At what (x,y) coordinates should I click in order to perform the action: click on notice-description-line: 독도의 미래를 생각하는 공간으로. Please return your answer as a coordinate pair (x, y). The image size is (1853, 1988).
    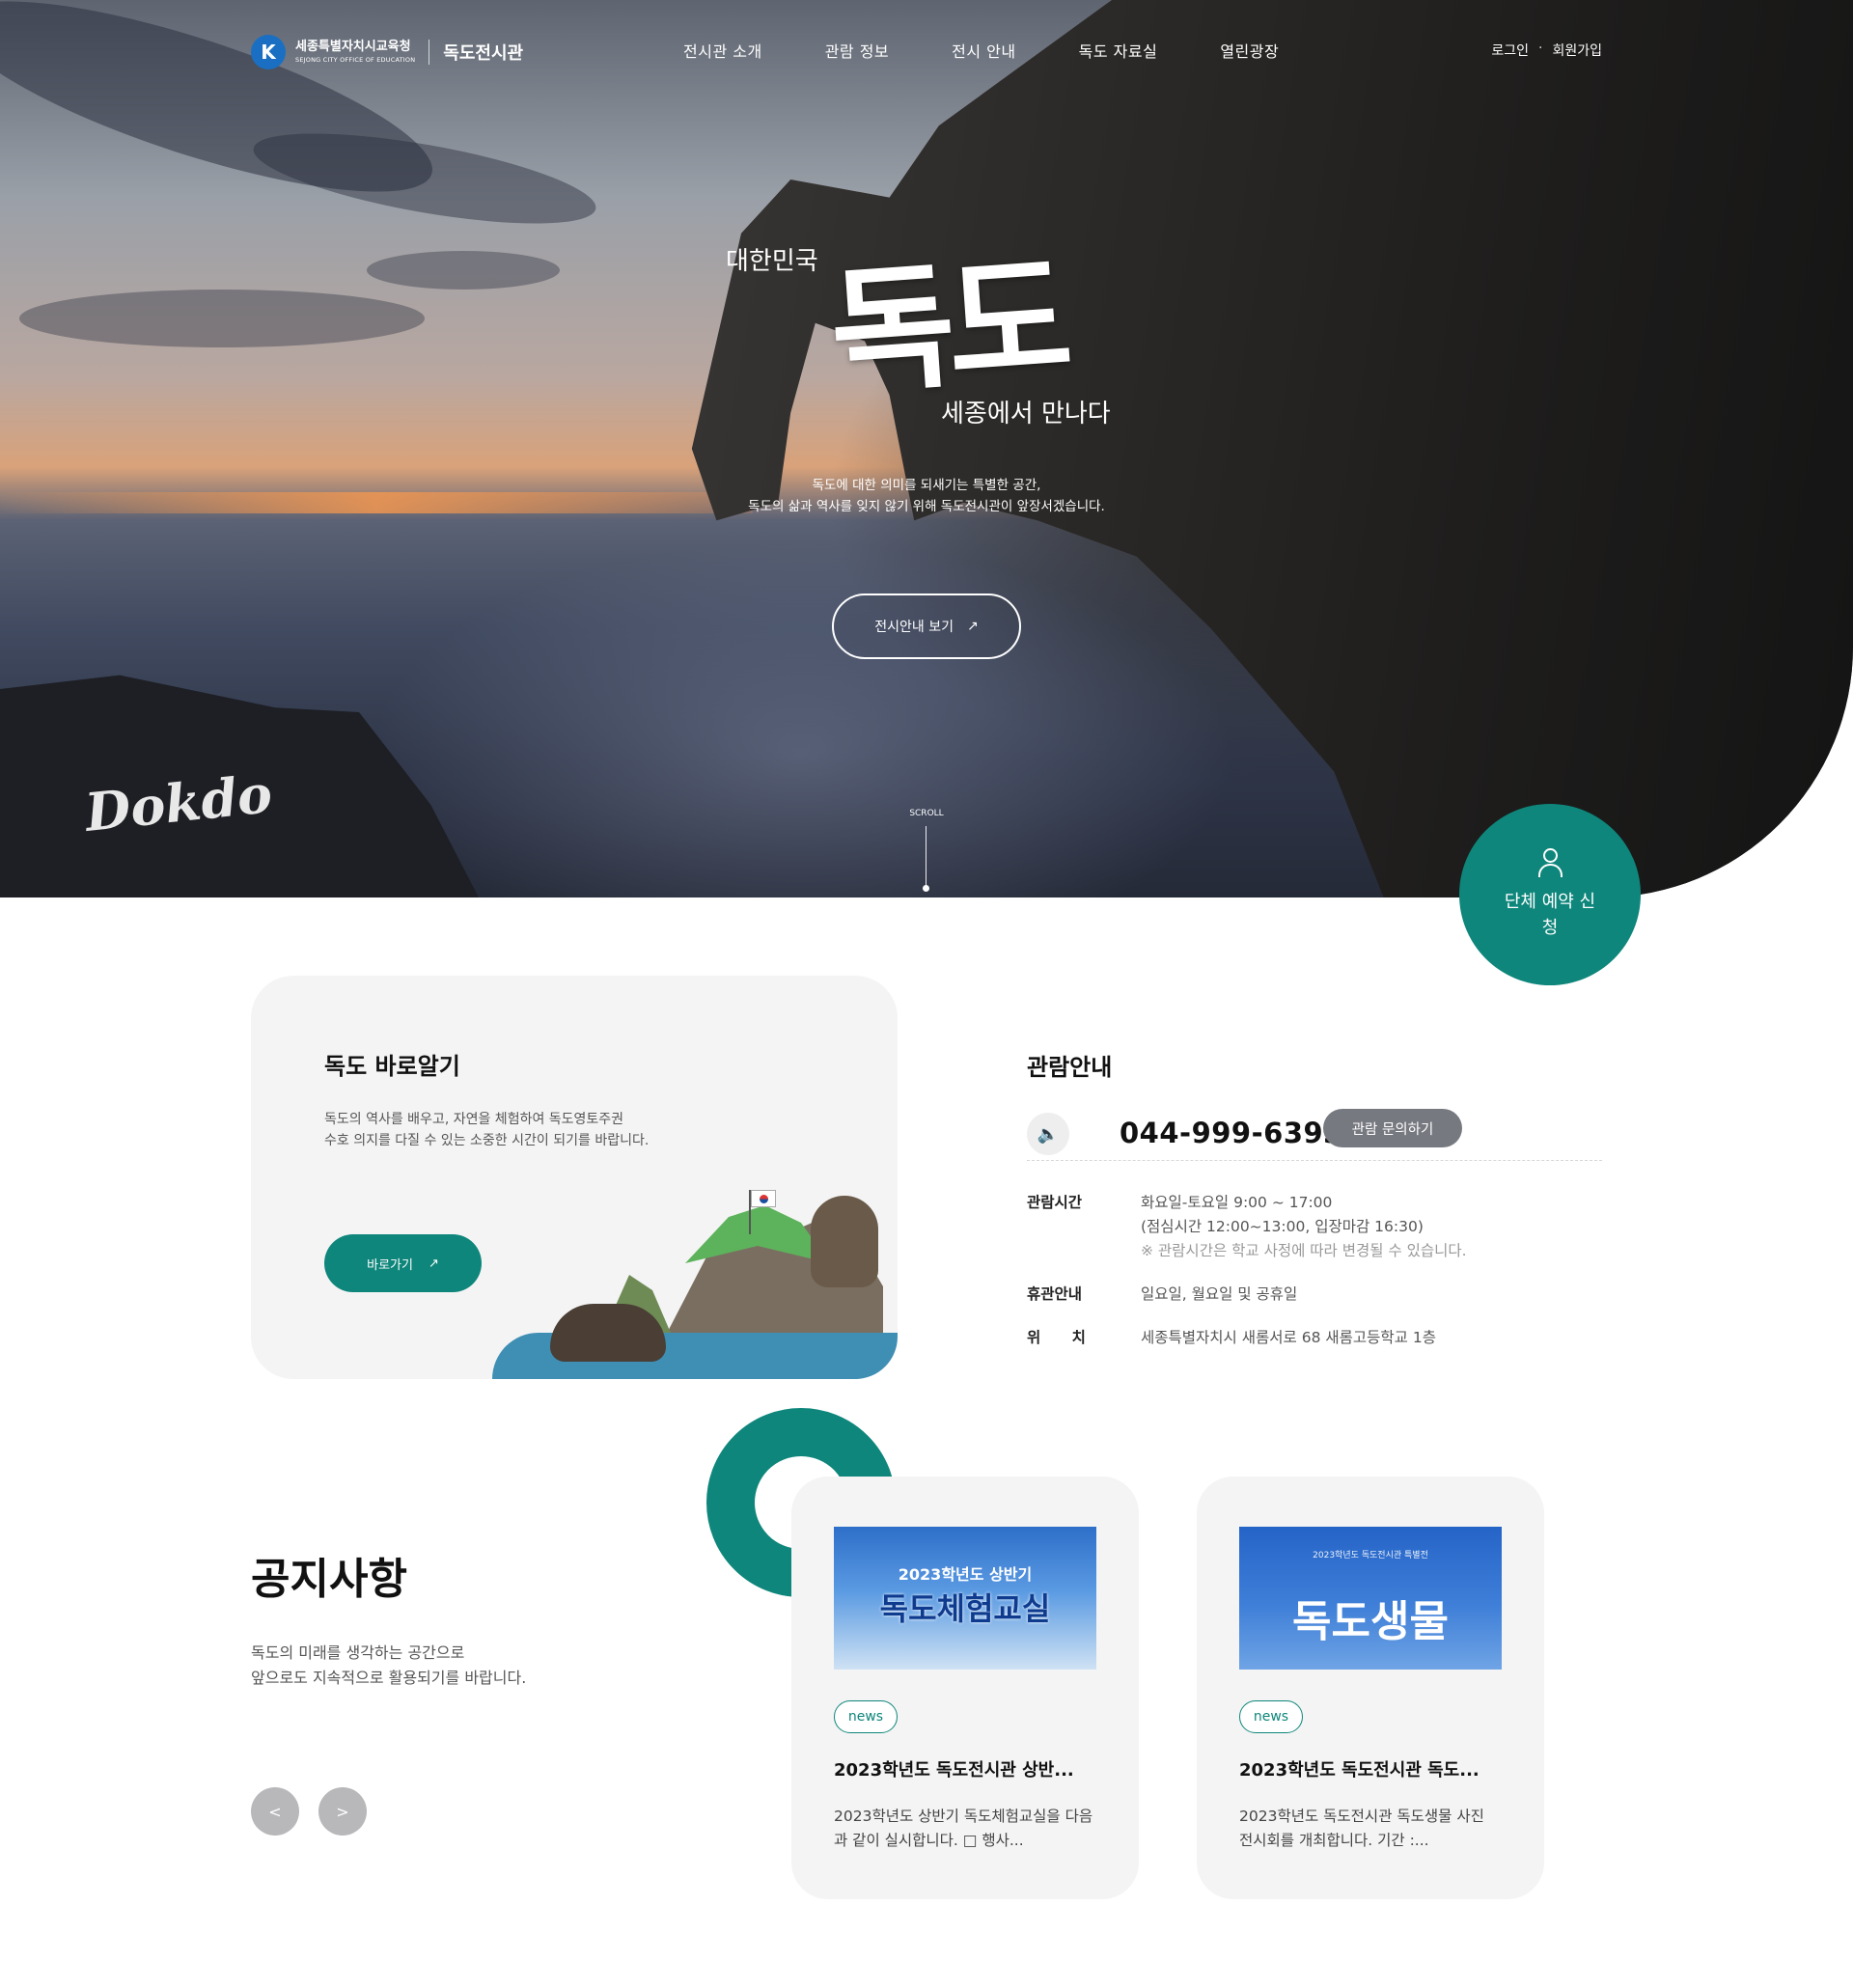
    Looking at the image, I should click on (358, 1652).